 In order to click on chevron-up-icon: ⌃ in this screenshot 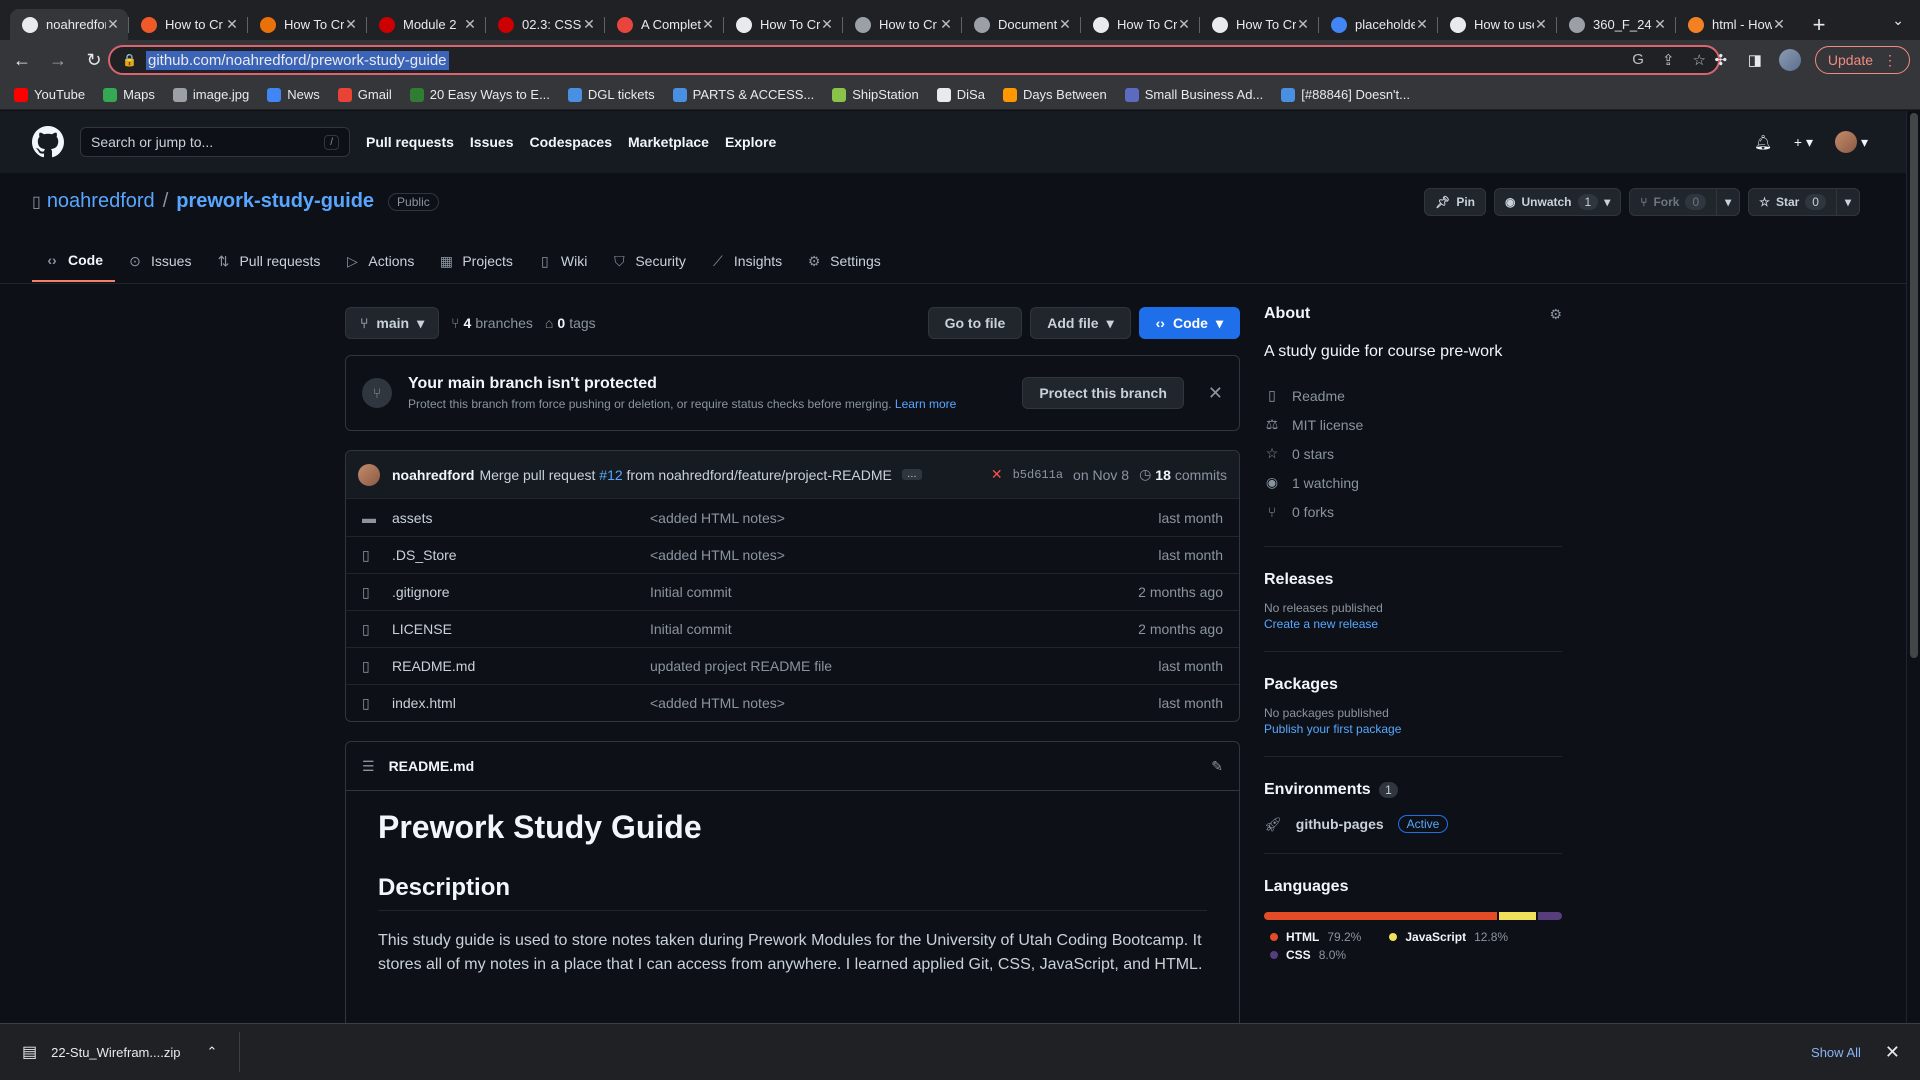, I will do `click(211, 1052)`.